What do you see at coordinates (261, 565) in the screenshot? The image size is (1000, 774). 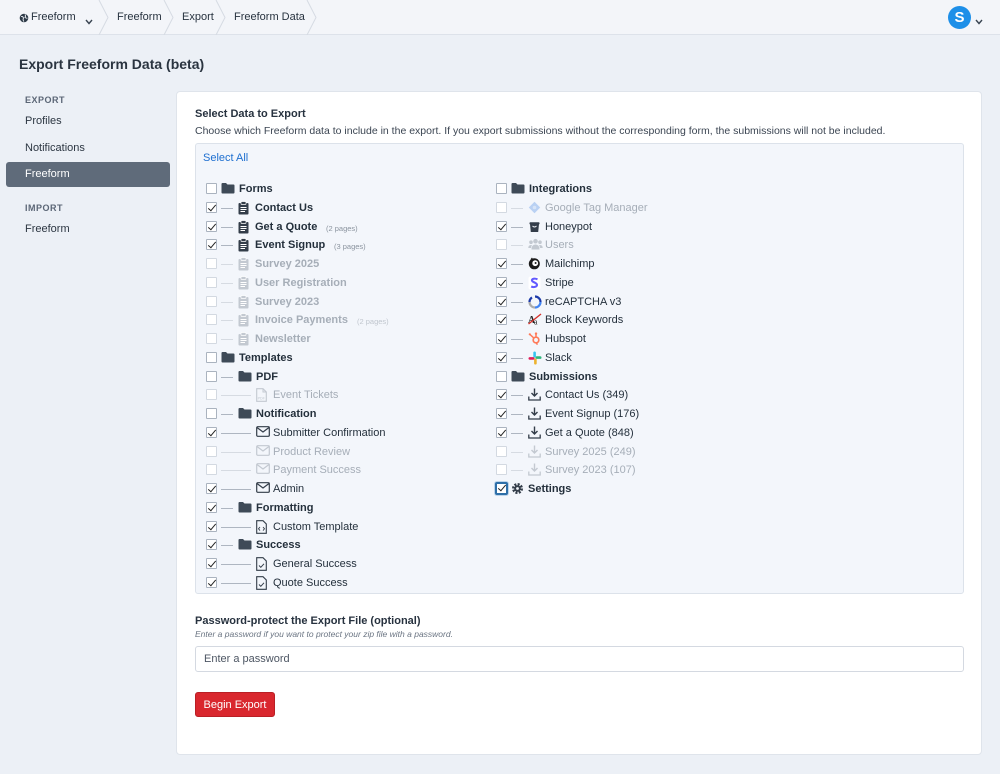 I see `check-file-icon` at bounding box center [261, 565].